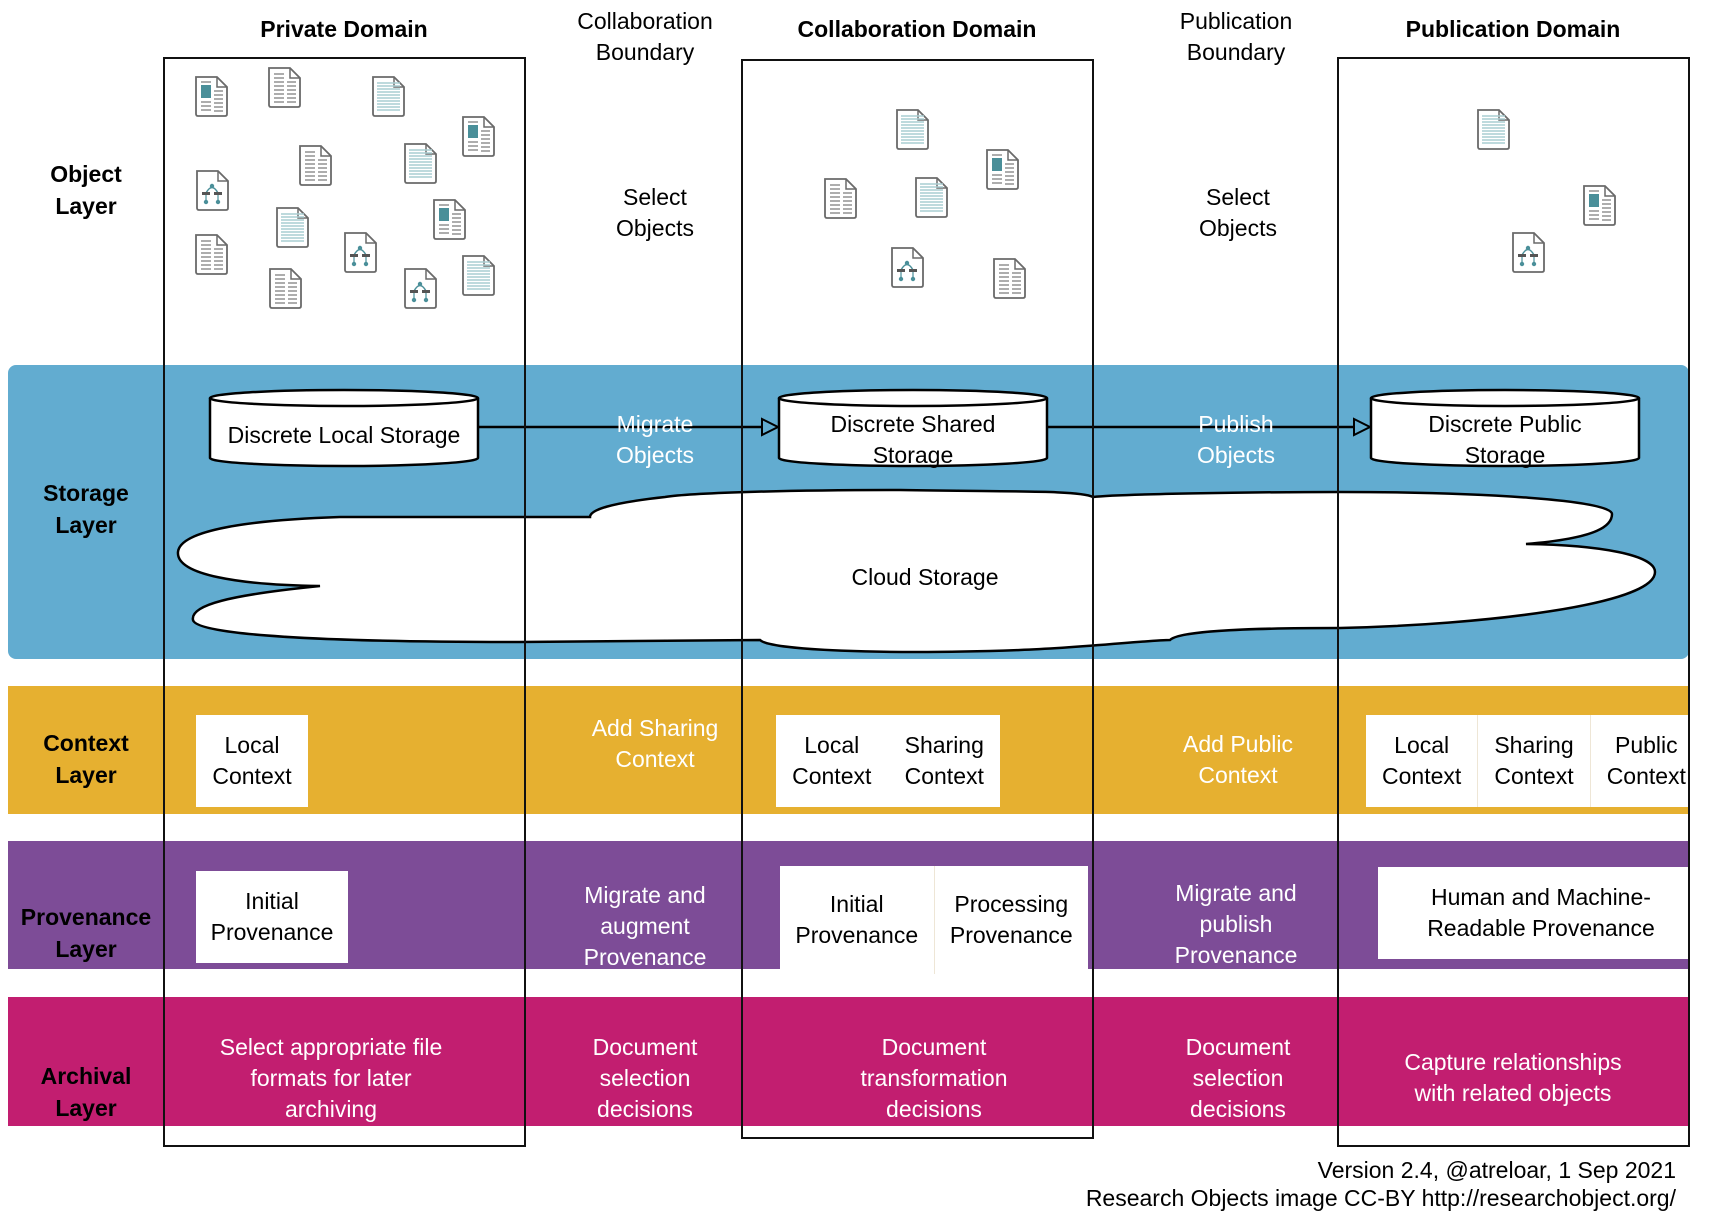 This screenshot has height=1212, width=1722. Describe the element at coordinates (344, 434) in the screenshot. I see `local-storage-label: Discrete Local Storage` at that location.